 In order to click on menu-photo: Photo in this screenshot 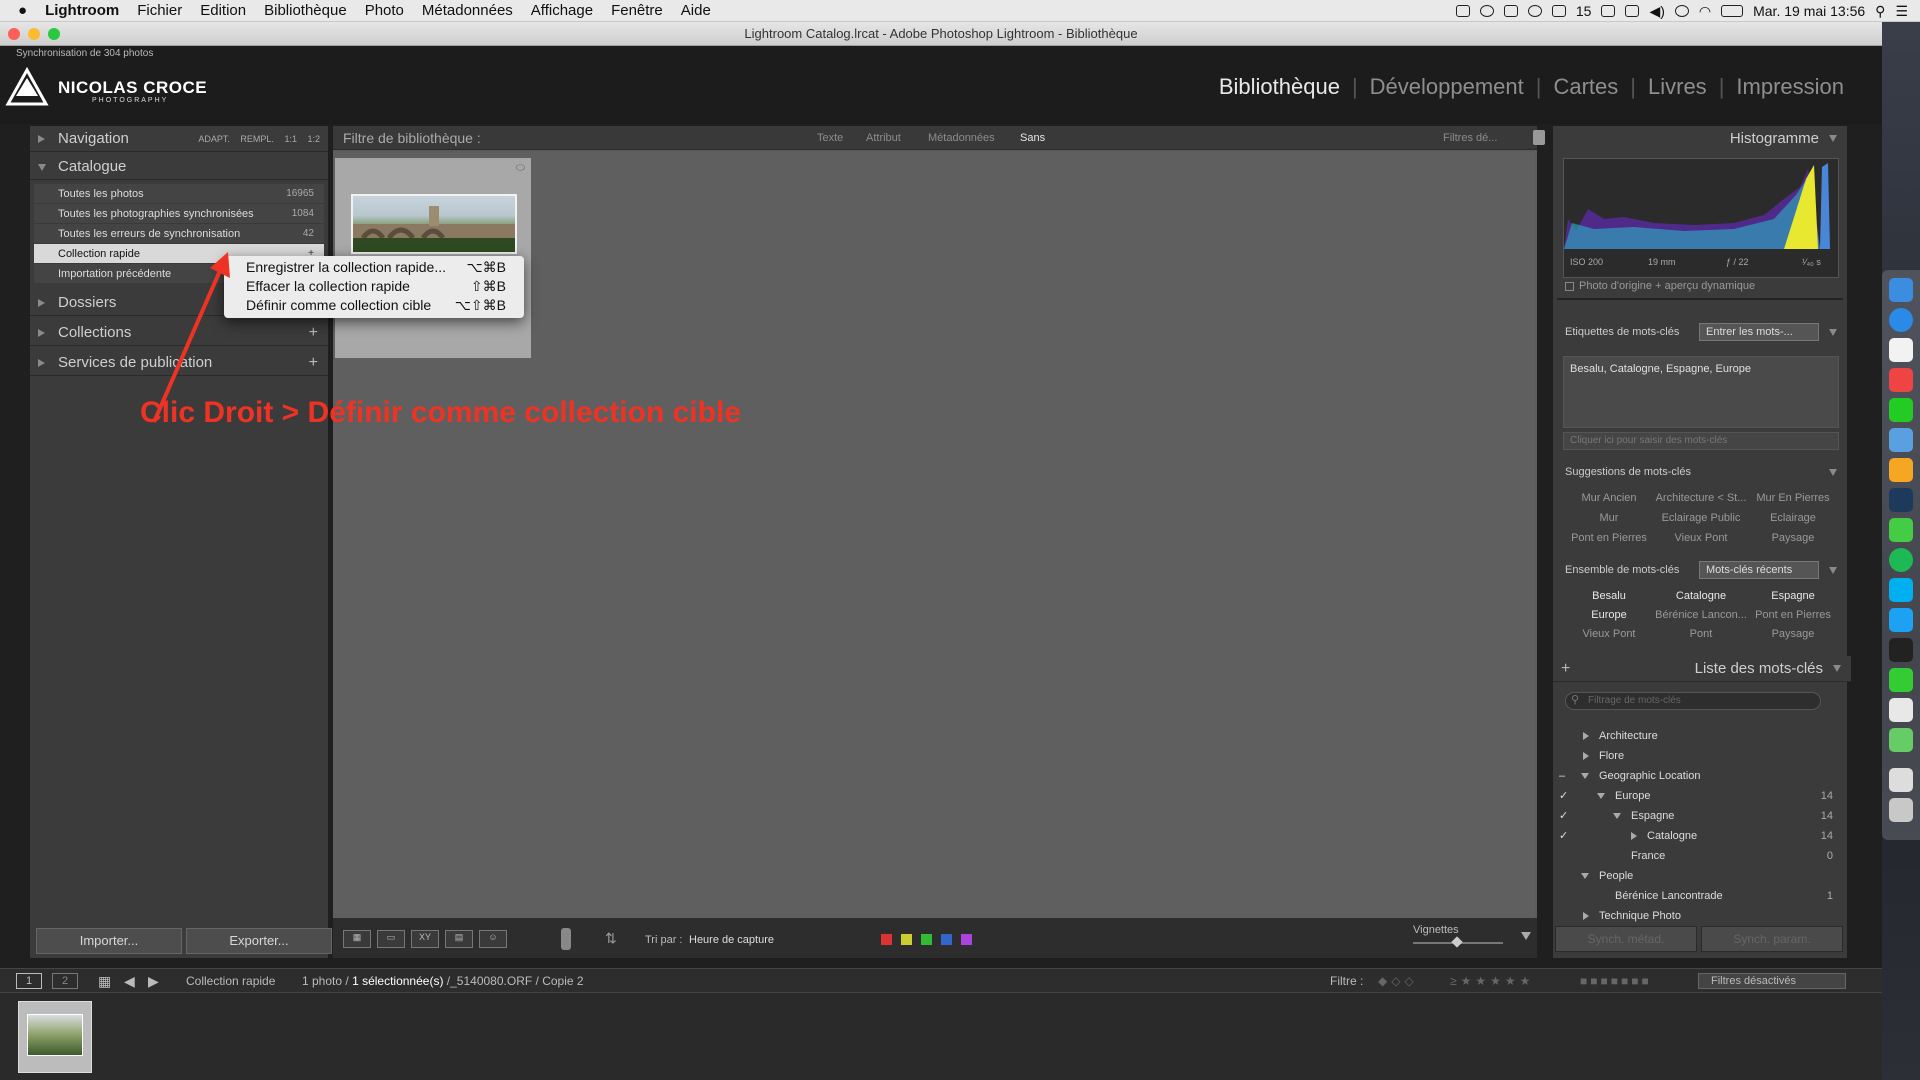, I will do `click(384, 10)`.